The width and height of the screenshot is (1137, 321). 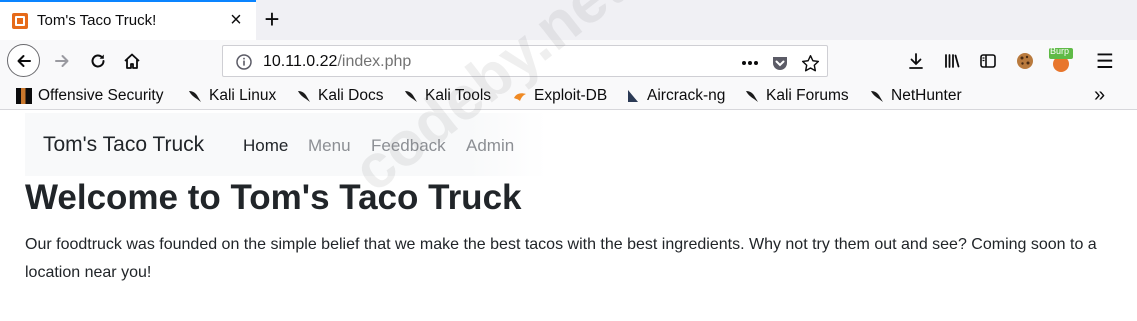 I want to click on bookmark-nethunter: NetHunter, so click(x=915, y=96).